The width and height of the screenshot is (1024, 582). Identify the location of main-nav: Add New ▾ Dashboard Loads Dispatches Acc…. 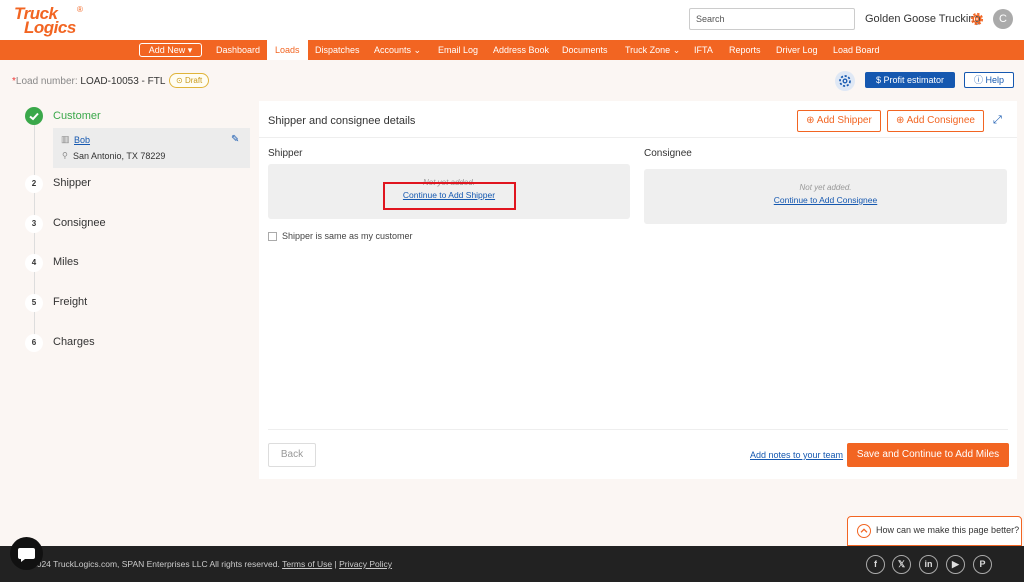
(512, 50).